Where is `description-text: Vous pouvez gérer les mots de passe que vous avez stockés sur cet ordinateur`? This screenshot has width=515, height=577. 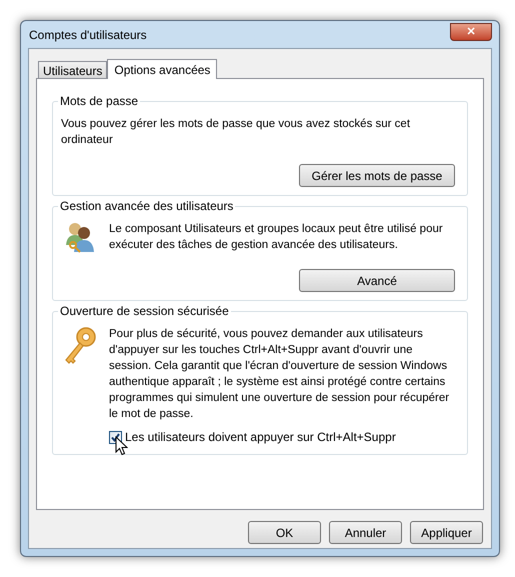
description-text: Vous pouvez gérer les mots de passe que vous avez stockés sur cet ordinateur is located at coordinates (236, 132).